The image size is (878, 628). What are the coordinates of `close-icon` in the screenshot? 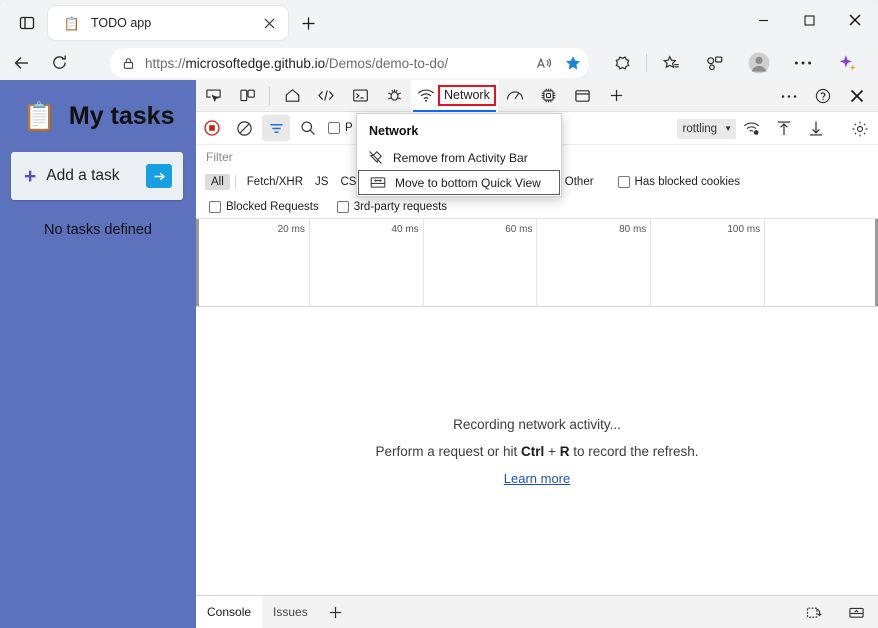 It's located at (269, 23).